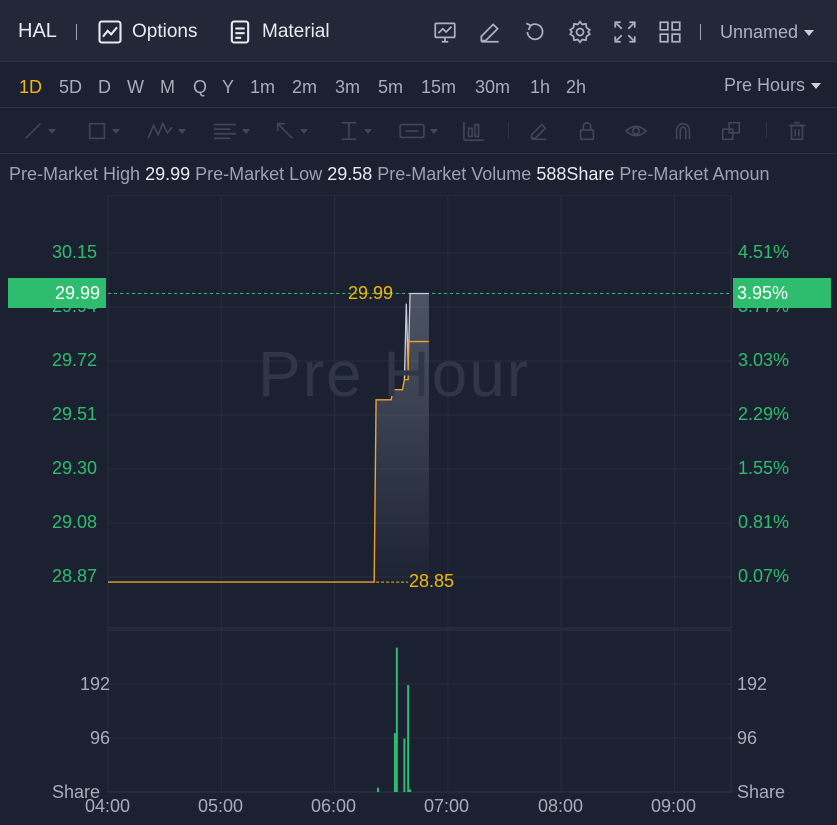  I want to click on chart-watermark: Pre Hour, so click(394, 374).